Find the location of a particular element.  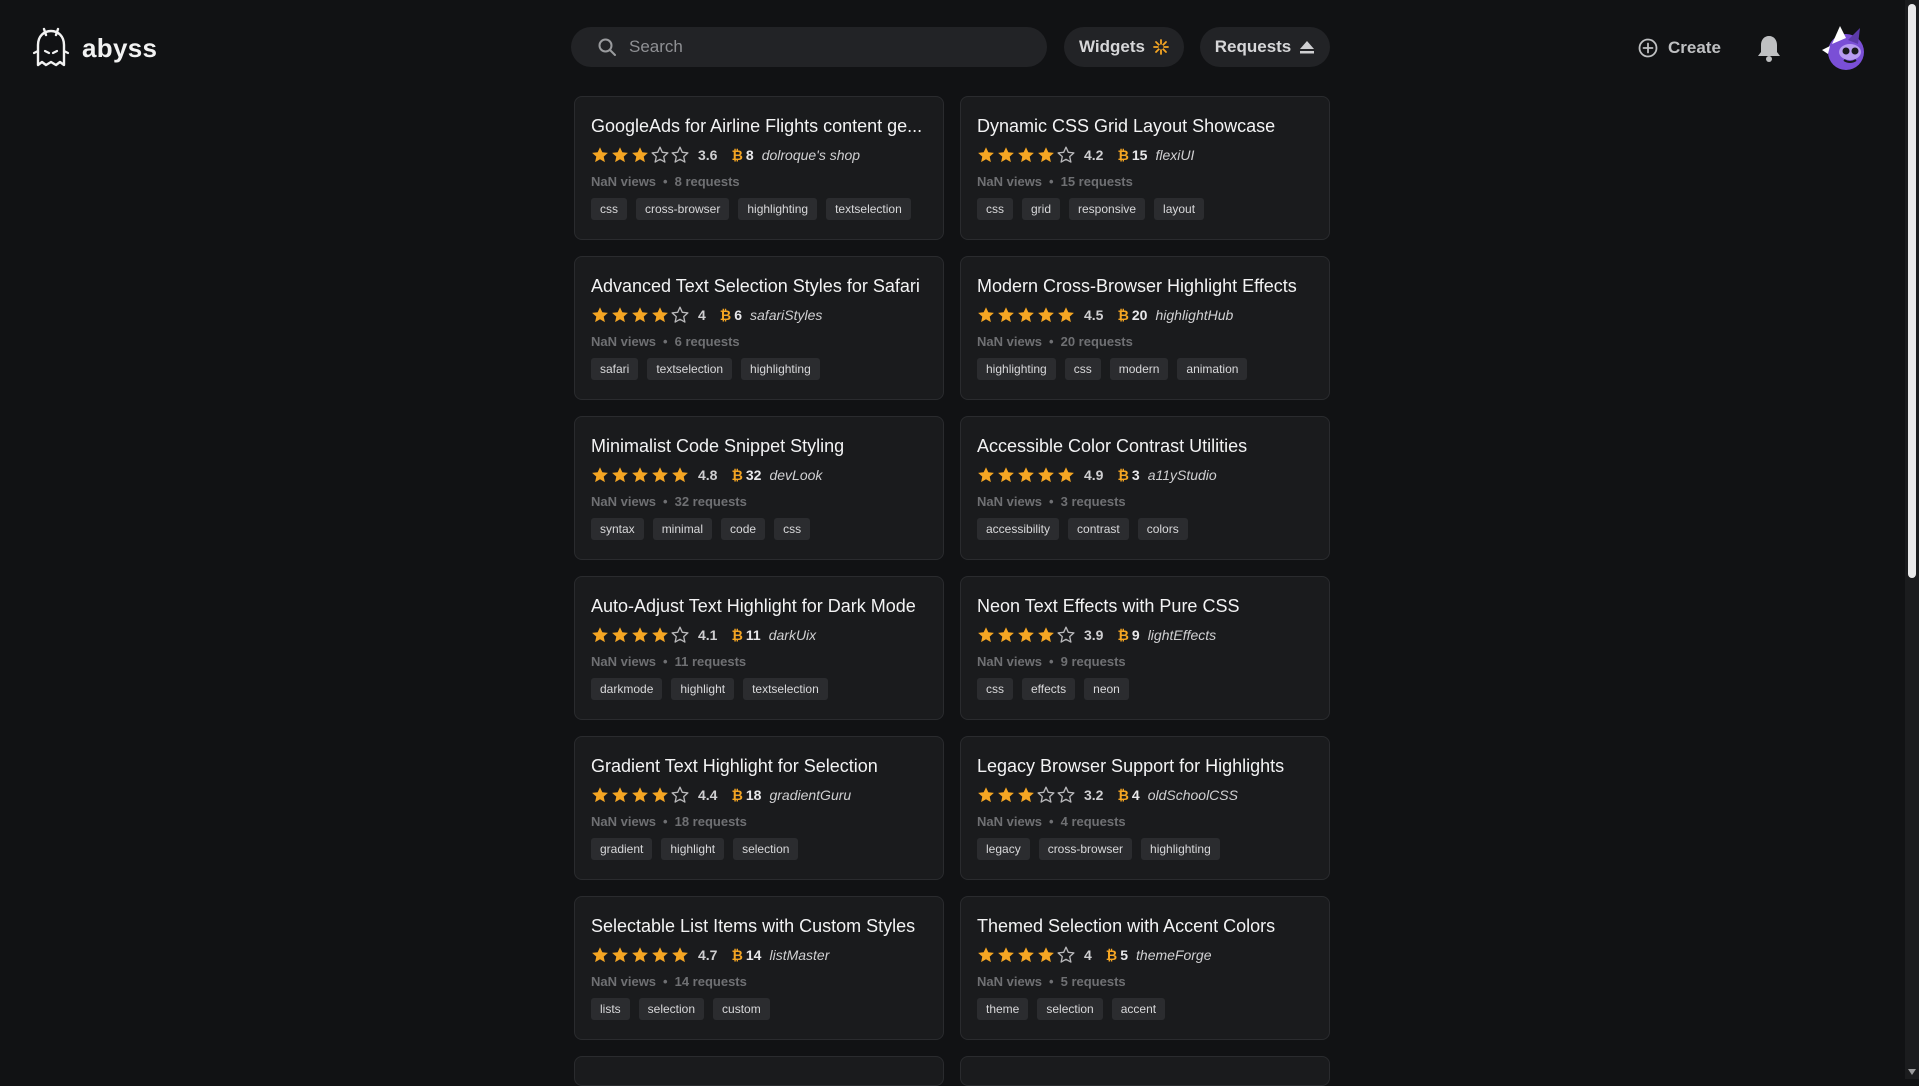

tag: accessibility is located at coordinates (1018, 529).